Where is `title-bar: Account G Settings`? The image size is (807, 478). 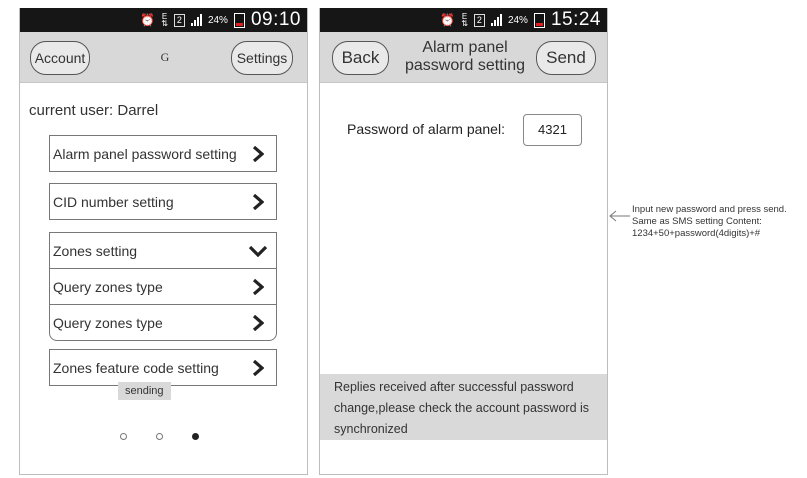
title-bar: Account G Settings is located at coordinates (163, 57).